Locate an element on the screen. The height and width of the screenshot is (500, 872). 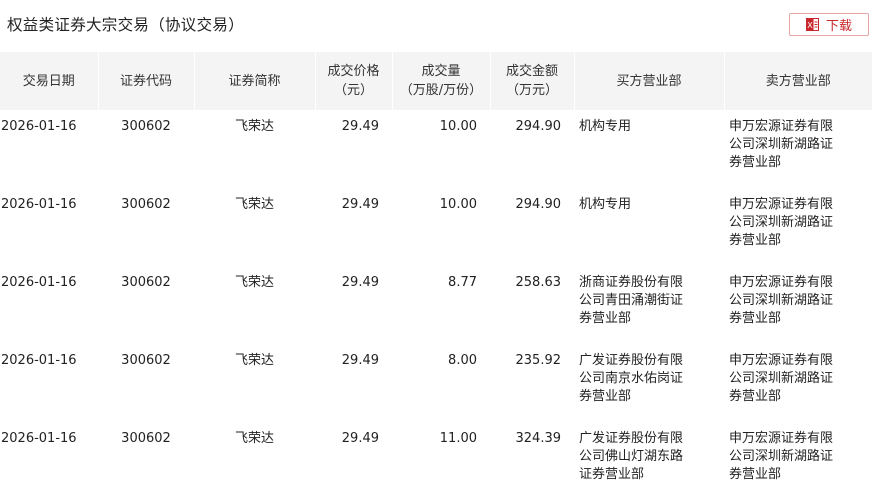
column-header-seller: 卖方营业部 is located at coordinates (798, 81).